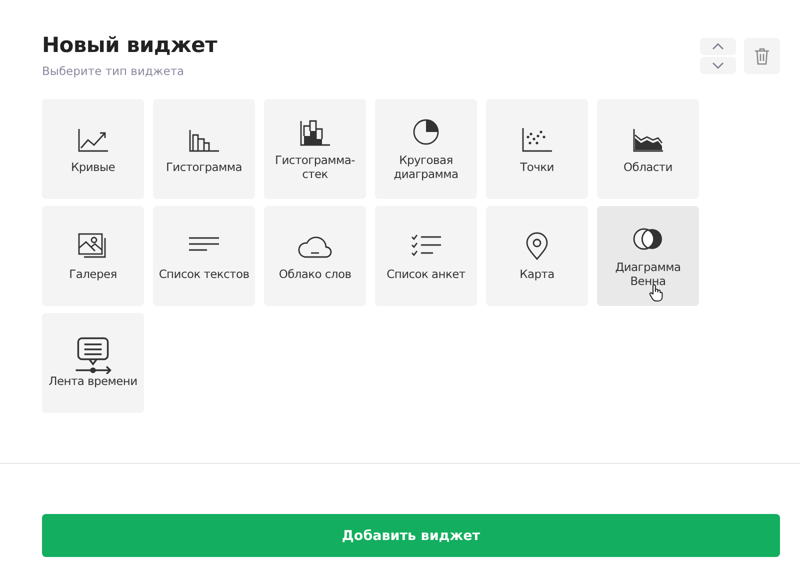 The width and height of the screenshot is (800, 579). What do you see at coordinates (315, 149) in the screenshot?
I see `widget-type-tile: Гистограмма-стек` at bounding box center [315, 149].